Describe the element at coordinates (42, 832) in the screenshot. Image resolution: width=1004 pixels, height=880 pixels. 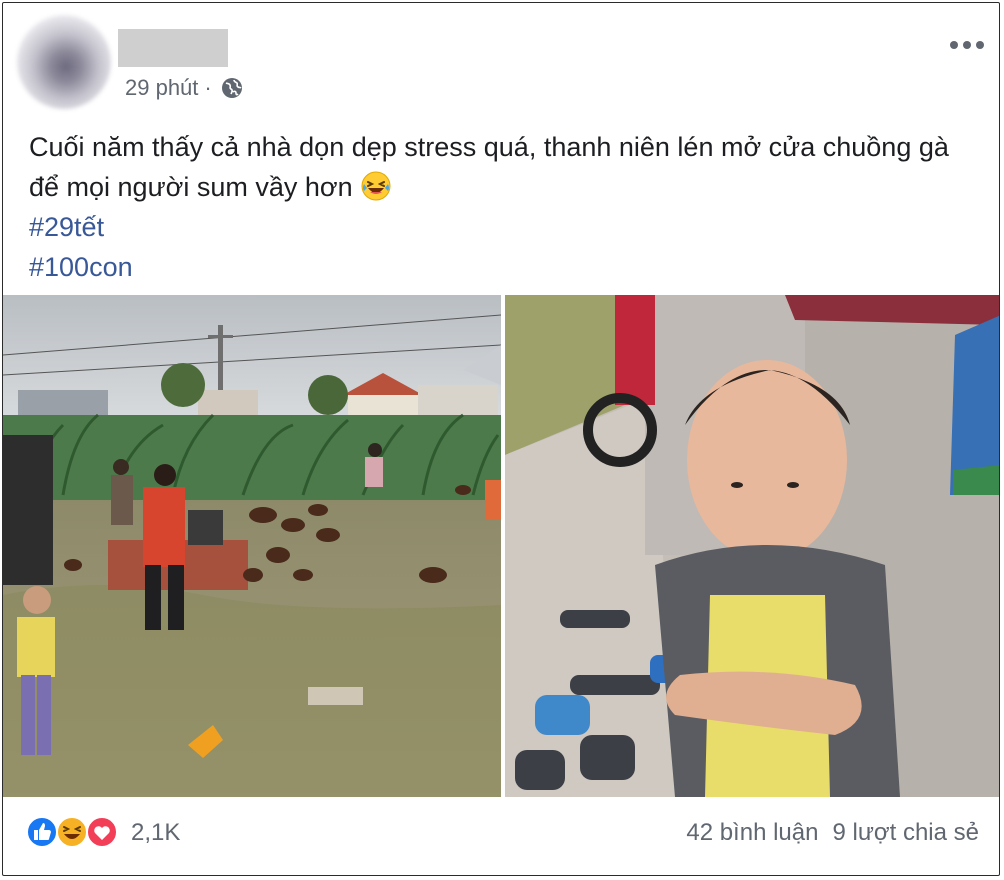
I see `like-reaction-icon` at that location.